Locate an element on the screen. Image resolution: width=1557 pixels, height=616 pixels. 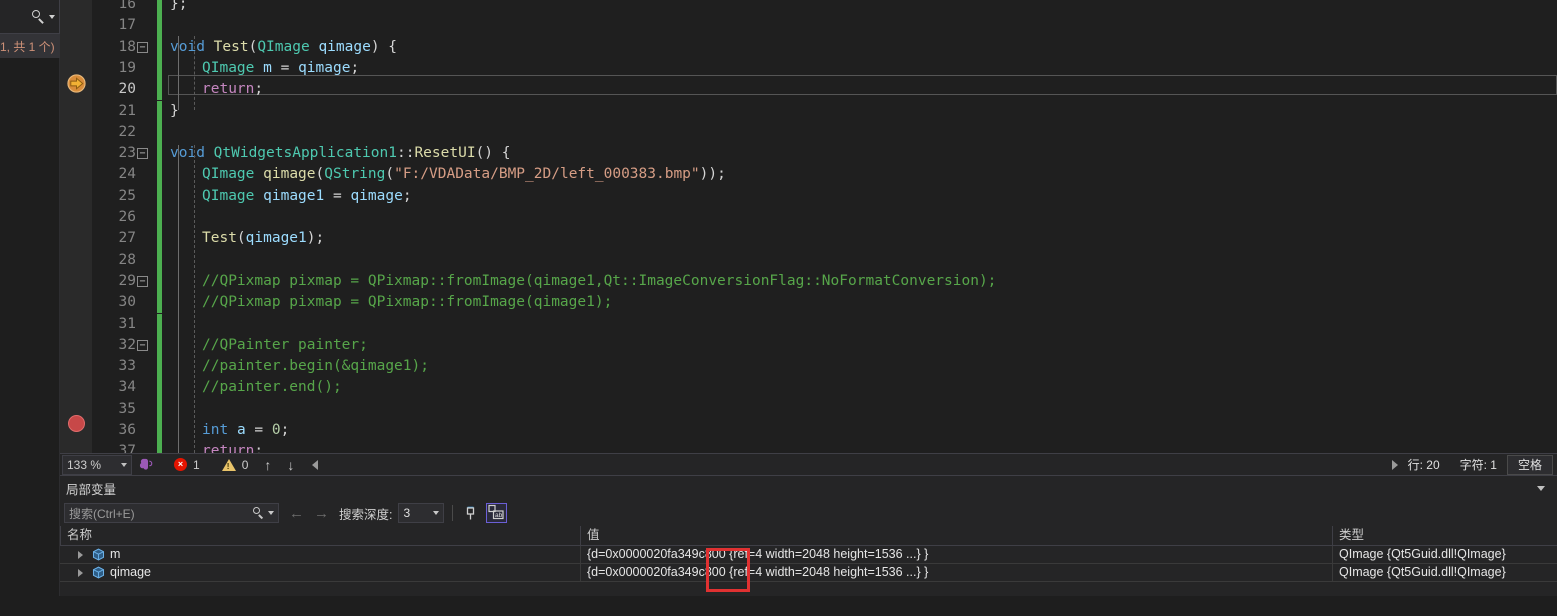
search-depth-combo: 3 is located at coordinates (421, 513).